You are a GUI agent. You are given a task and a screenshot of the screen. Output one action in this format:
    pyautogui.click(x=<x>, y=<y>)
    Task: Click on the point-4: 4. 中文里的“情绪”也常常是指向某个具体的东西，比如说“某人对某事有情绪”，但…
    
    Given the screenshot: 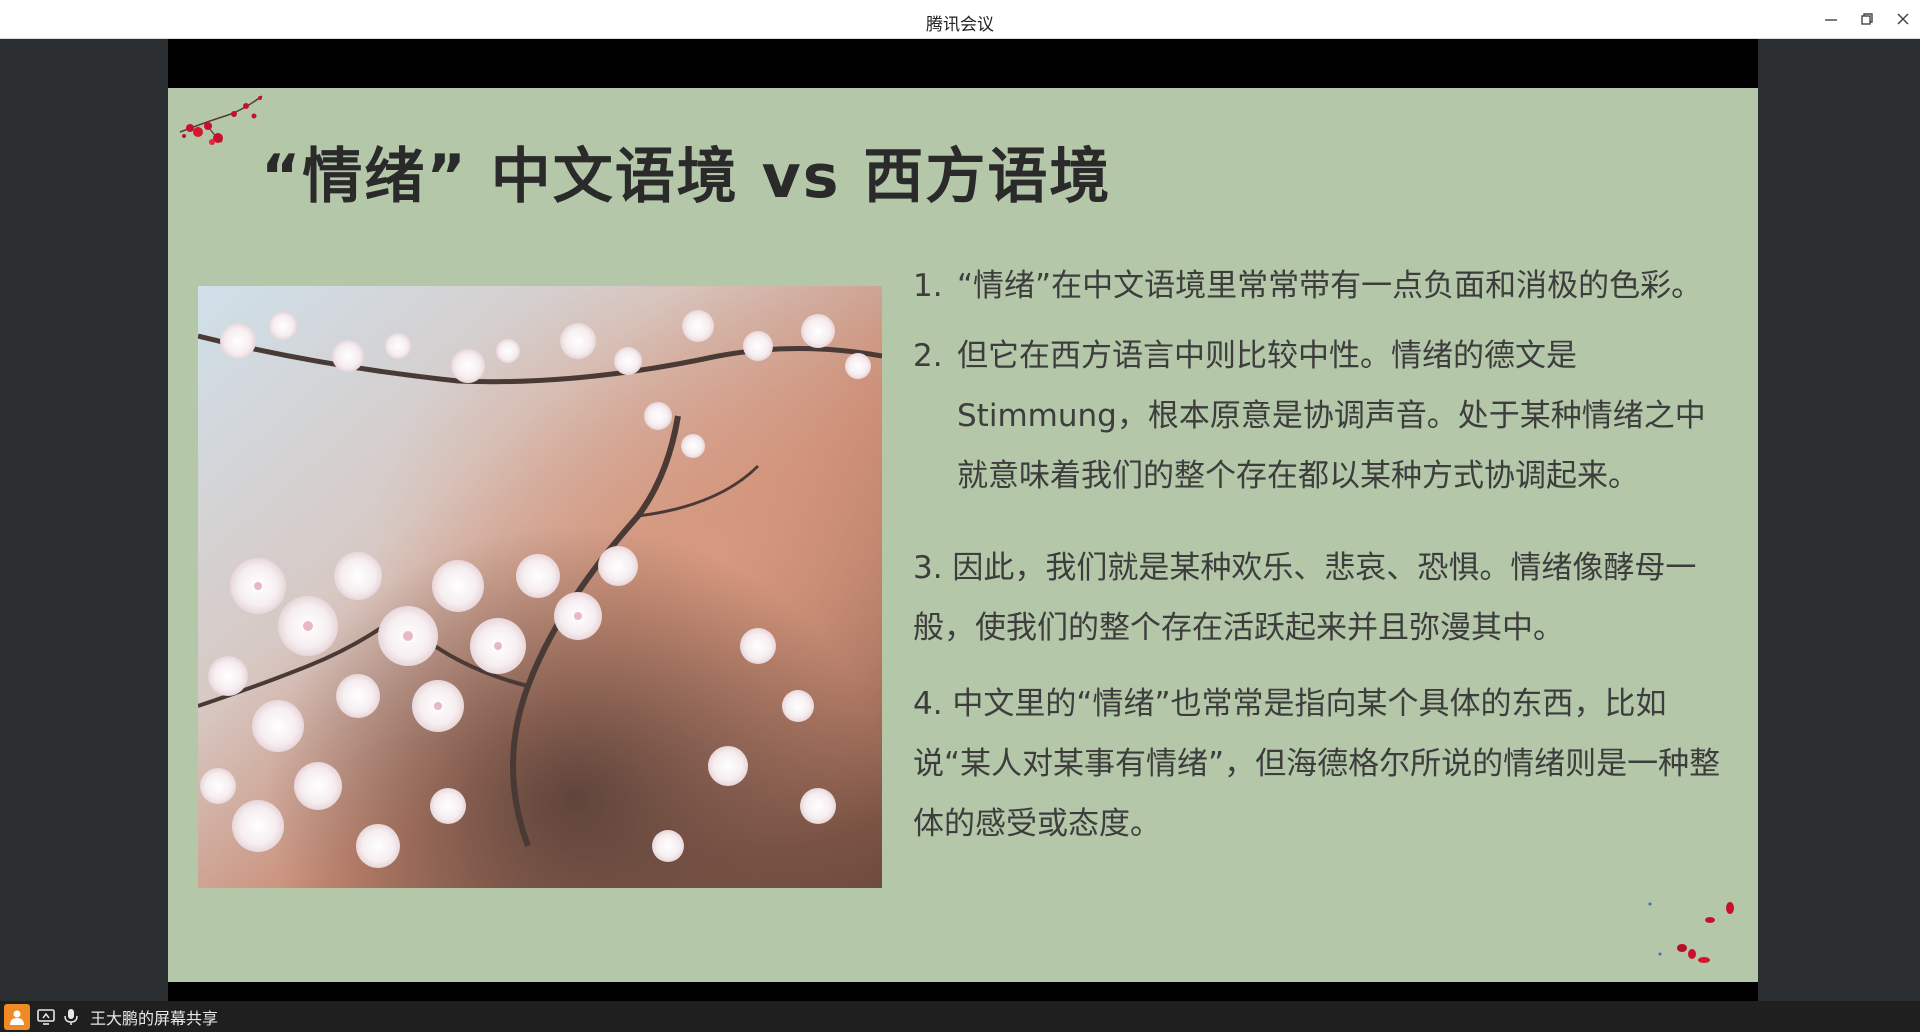 What is the action you would take?
    pyautogui.click(x=1323, y=764)
    